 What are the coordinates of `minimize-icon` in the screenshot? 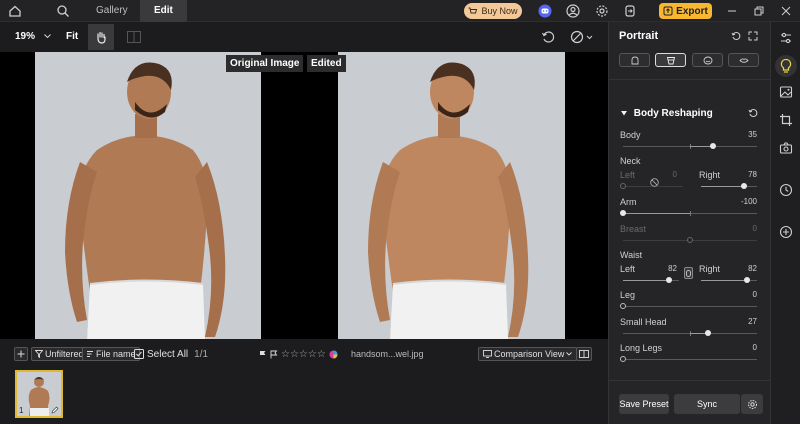 It's located at (732, 11).